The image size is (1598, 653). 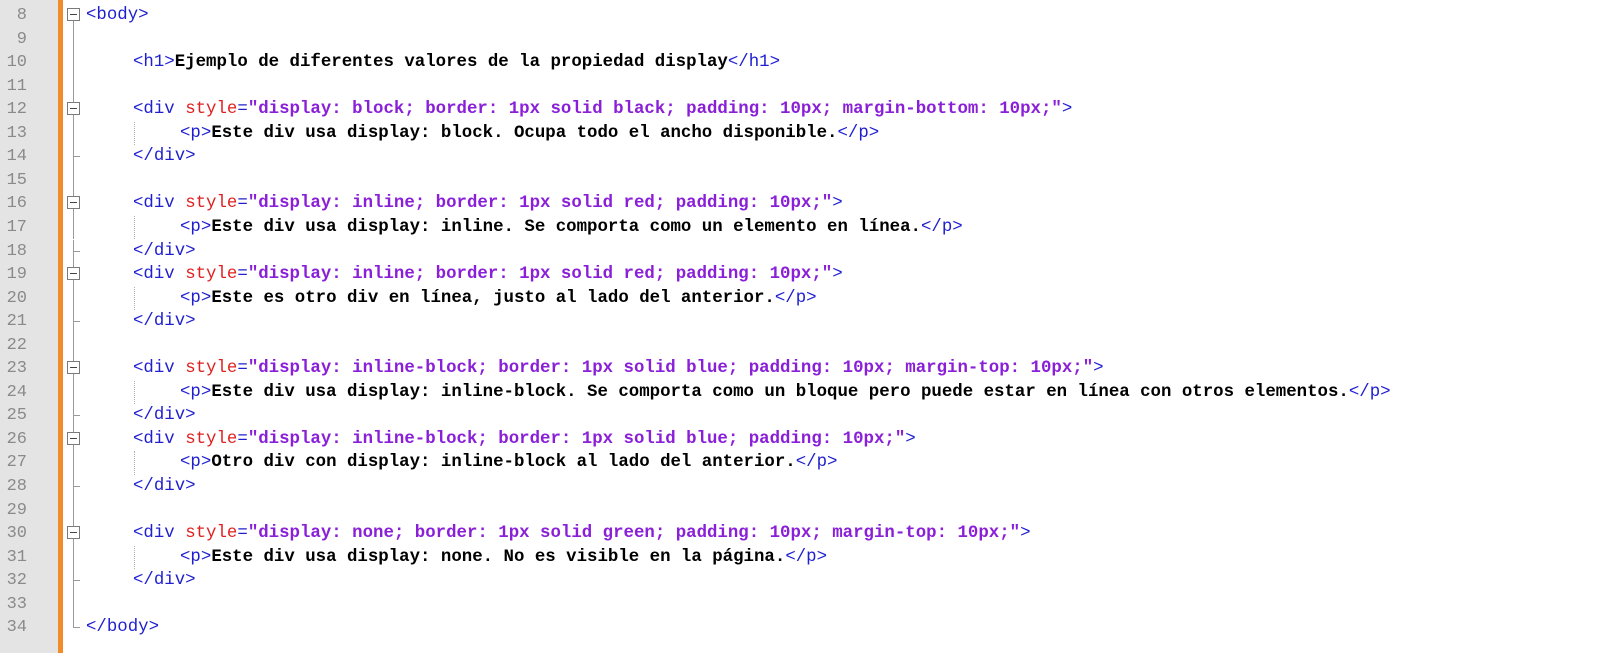 What do you see at coordinates (799, 416) in the screenshot?
I see `code-line: 25 </div>` at bounding box center [799, 416].